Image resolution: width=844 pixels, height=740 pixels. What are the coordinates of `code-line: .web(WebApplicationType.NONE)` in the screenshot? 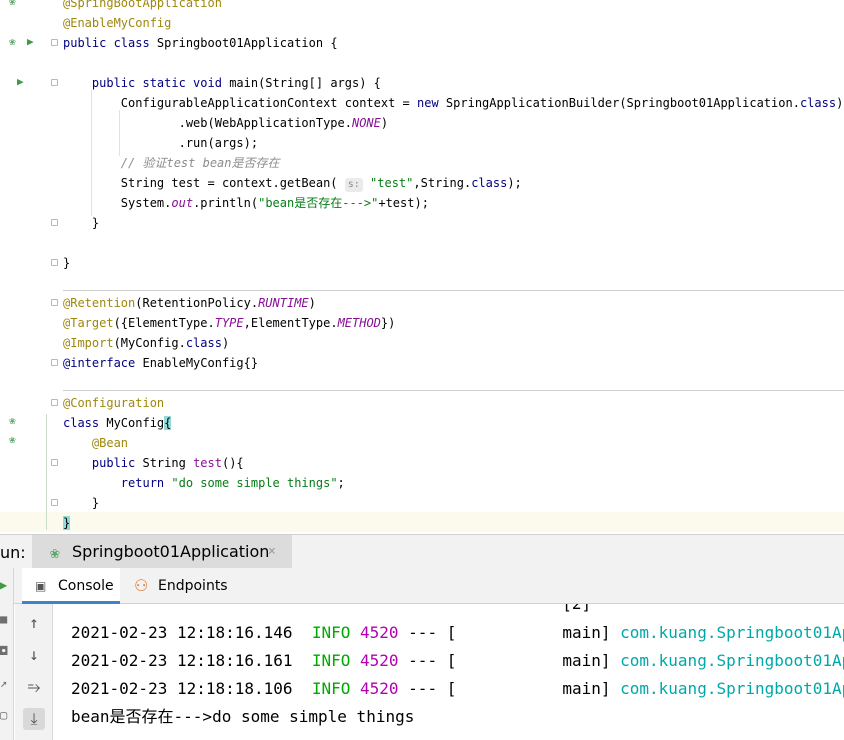 It's located at (226, 123).